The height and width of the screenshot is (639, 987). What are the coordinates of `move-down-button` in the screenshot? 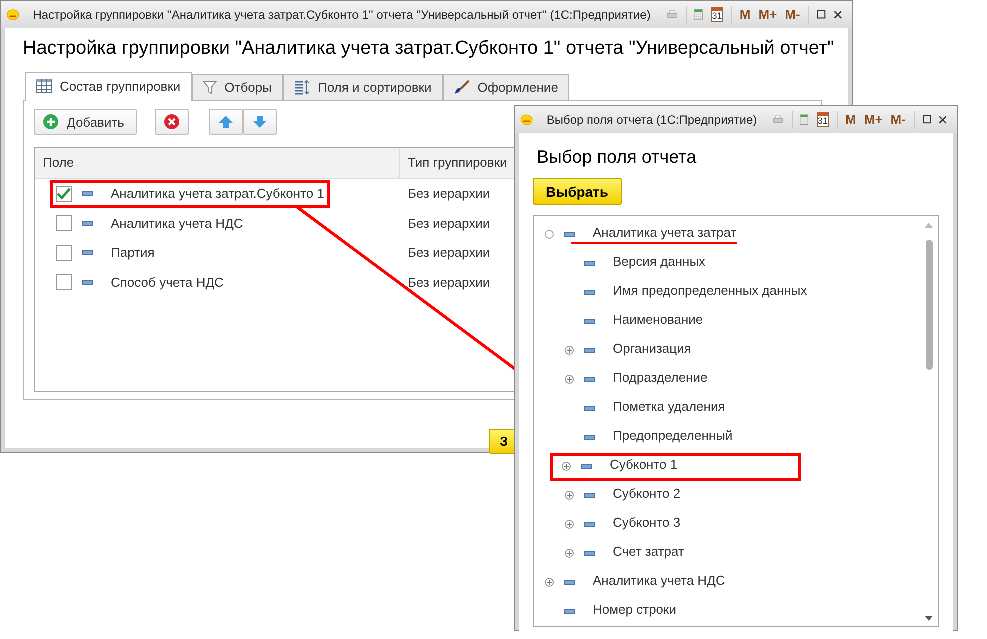 It's located at (260, 122).